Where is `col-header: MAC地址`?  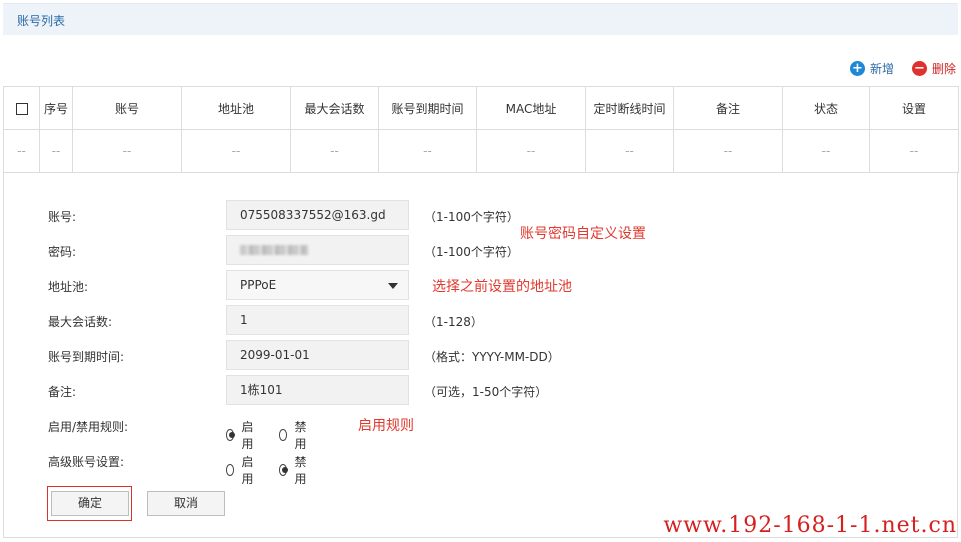 col-header: MAC地址 is located at coordinates (531, 108).